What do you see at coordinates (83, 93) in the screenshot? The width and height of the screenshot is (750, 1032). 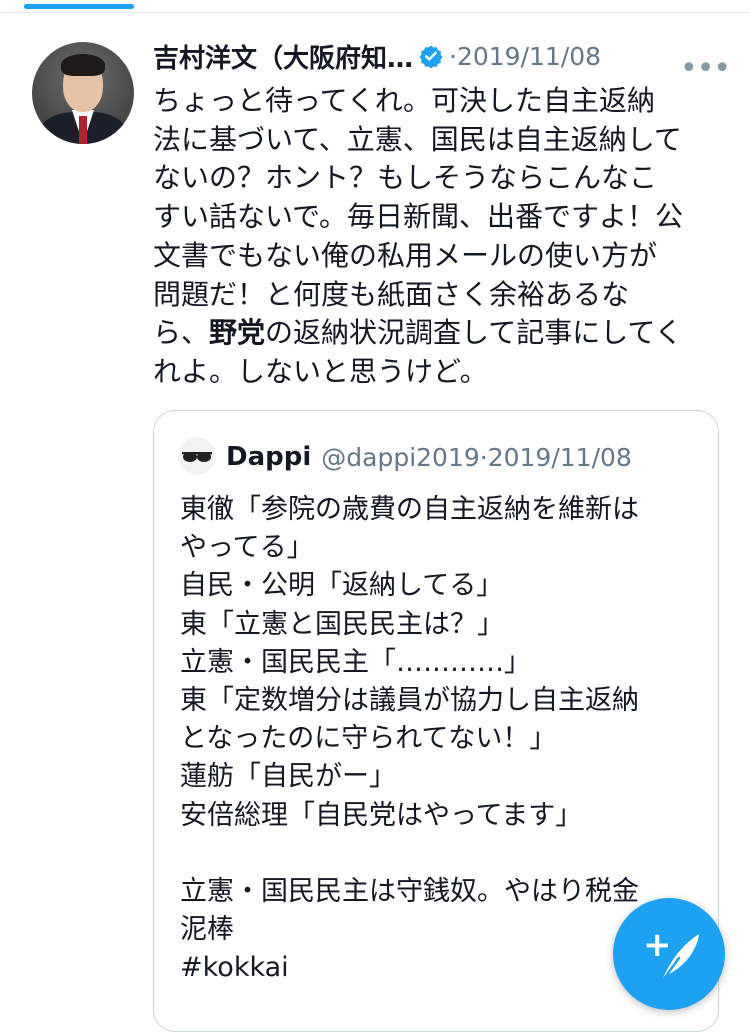 I see `avatar` at bounding box center [83, 93].